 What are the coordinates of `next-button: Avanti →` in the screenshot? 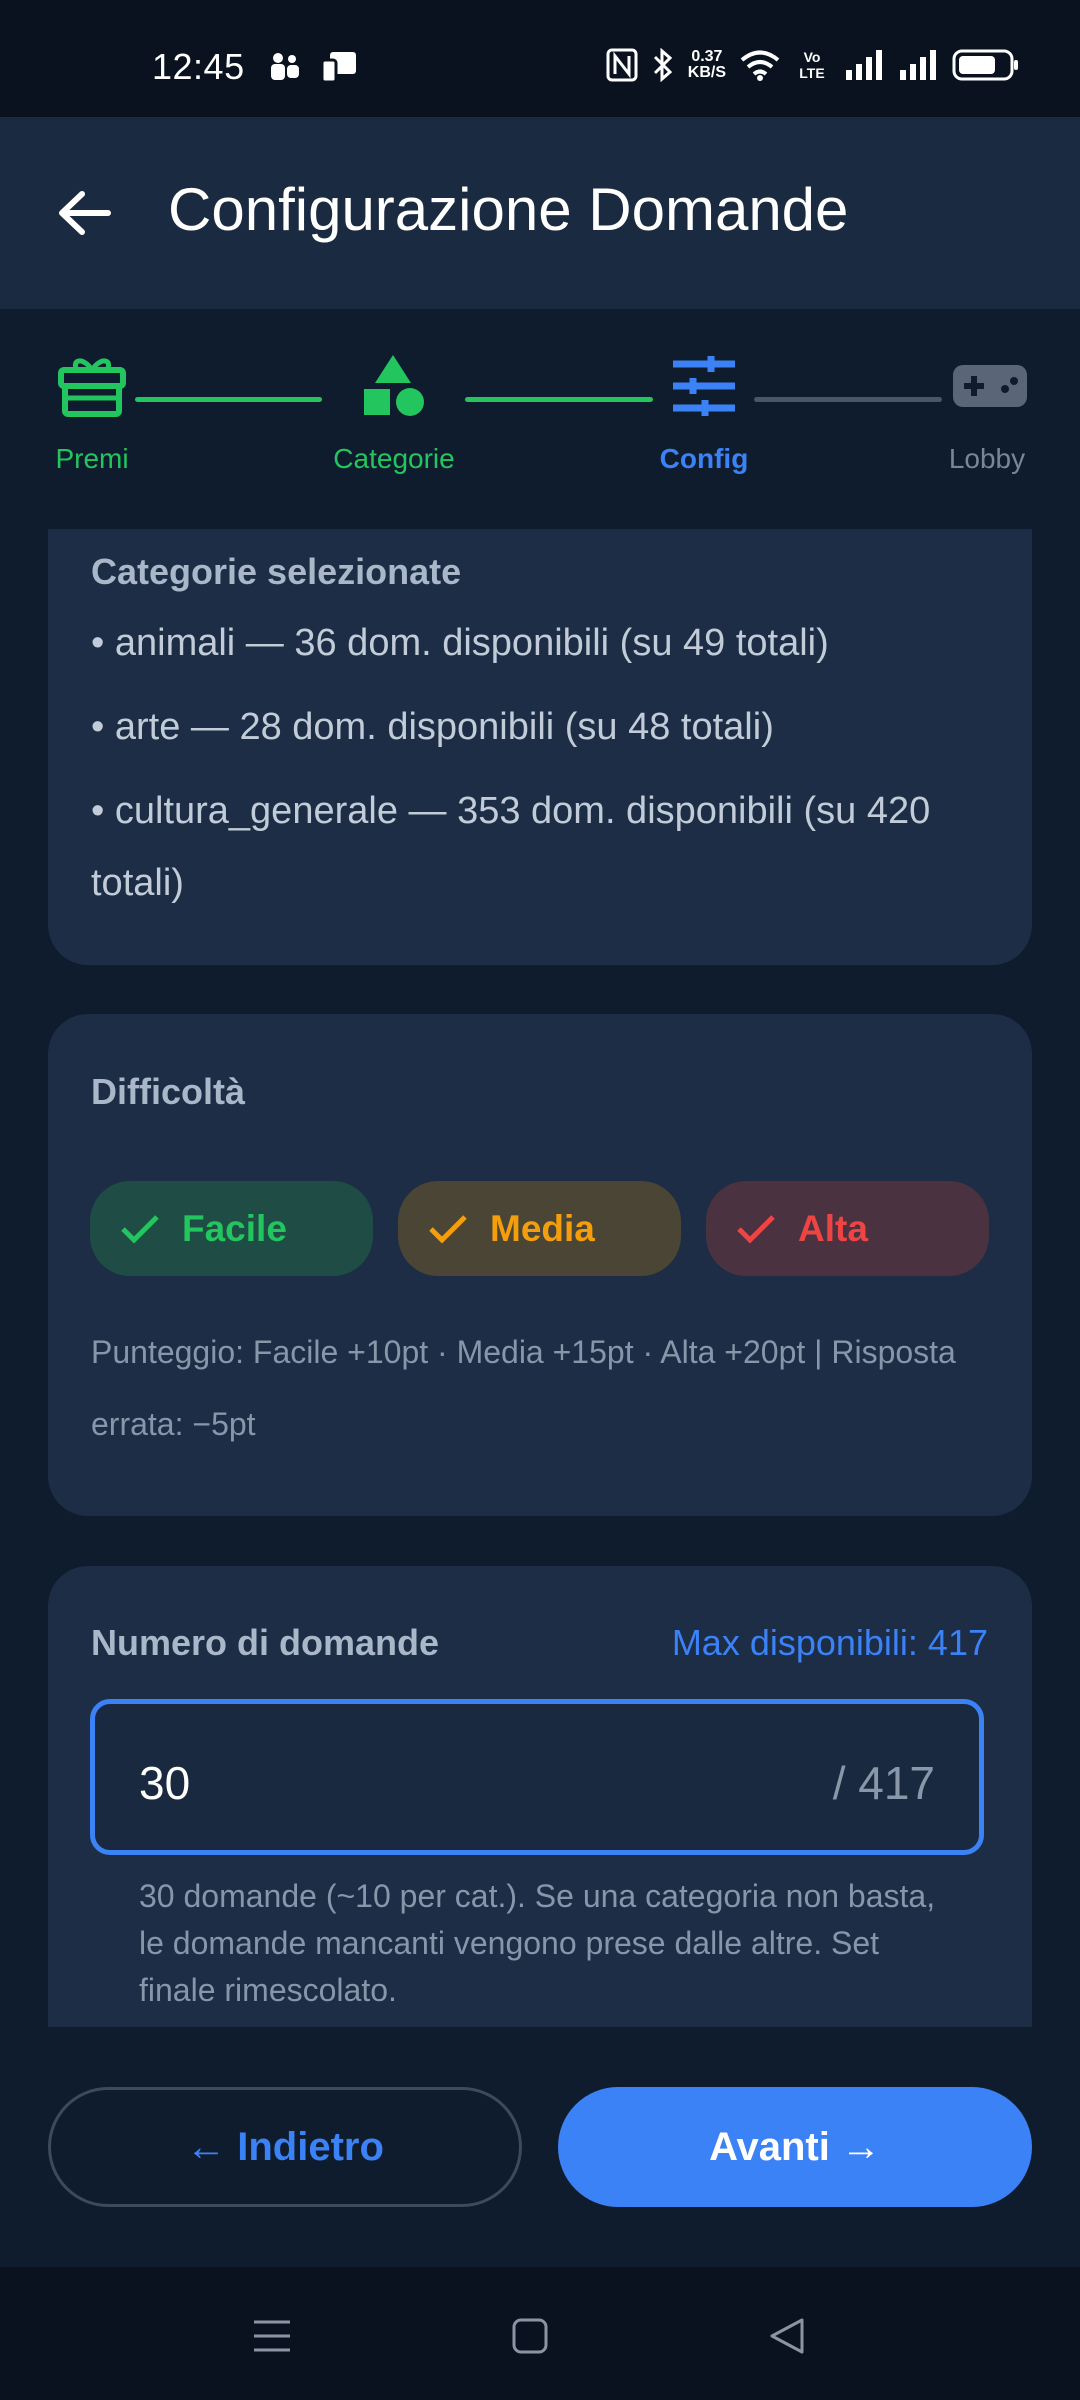 It's located at (795, 2147).